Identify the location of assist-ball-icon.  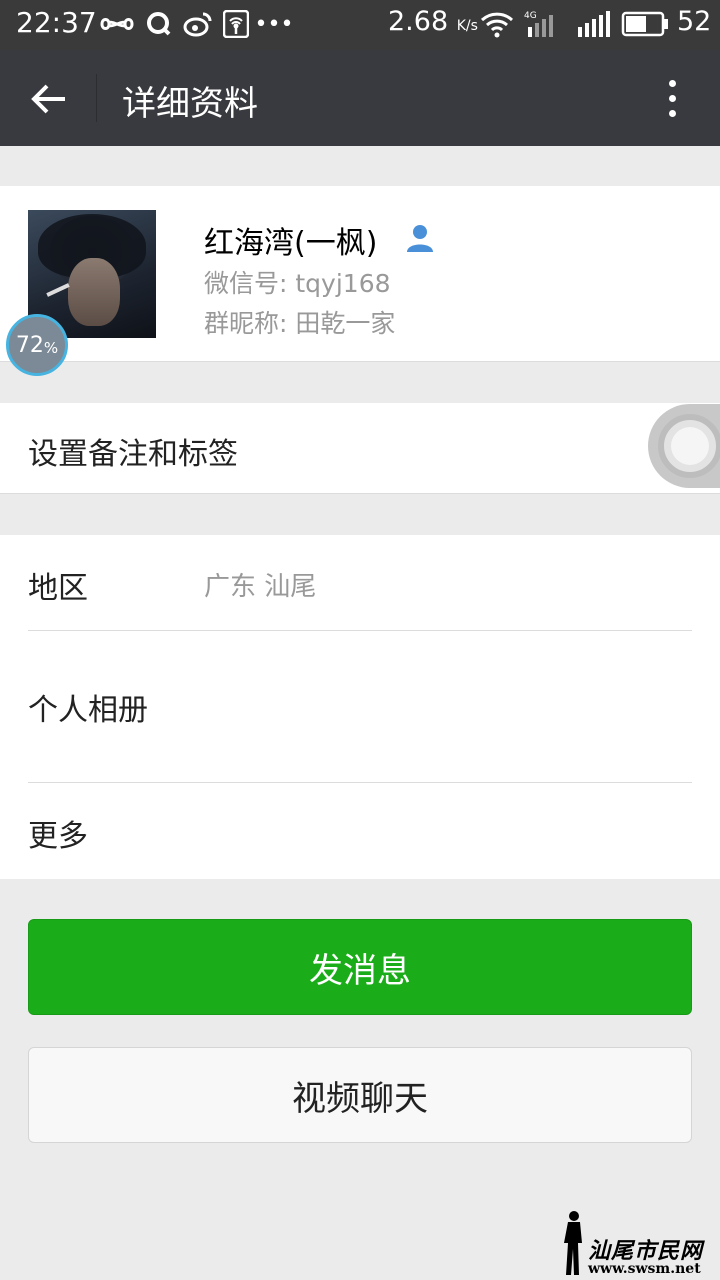
(689, 446).